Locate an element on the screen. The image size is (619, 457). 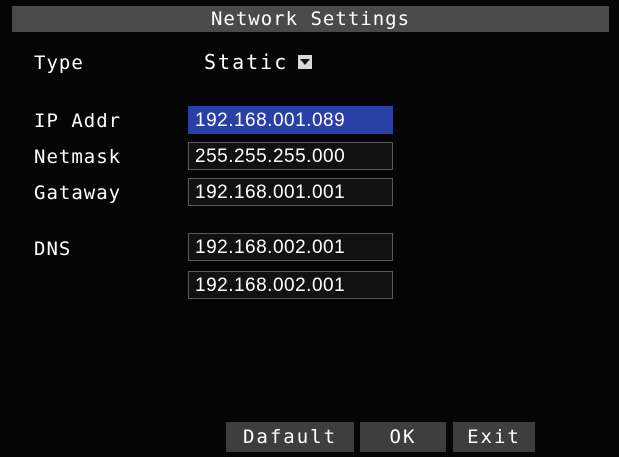
dns-primary-field: 192.168.002.001 is located at coordinates (290, 247).